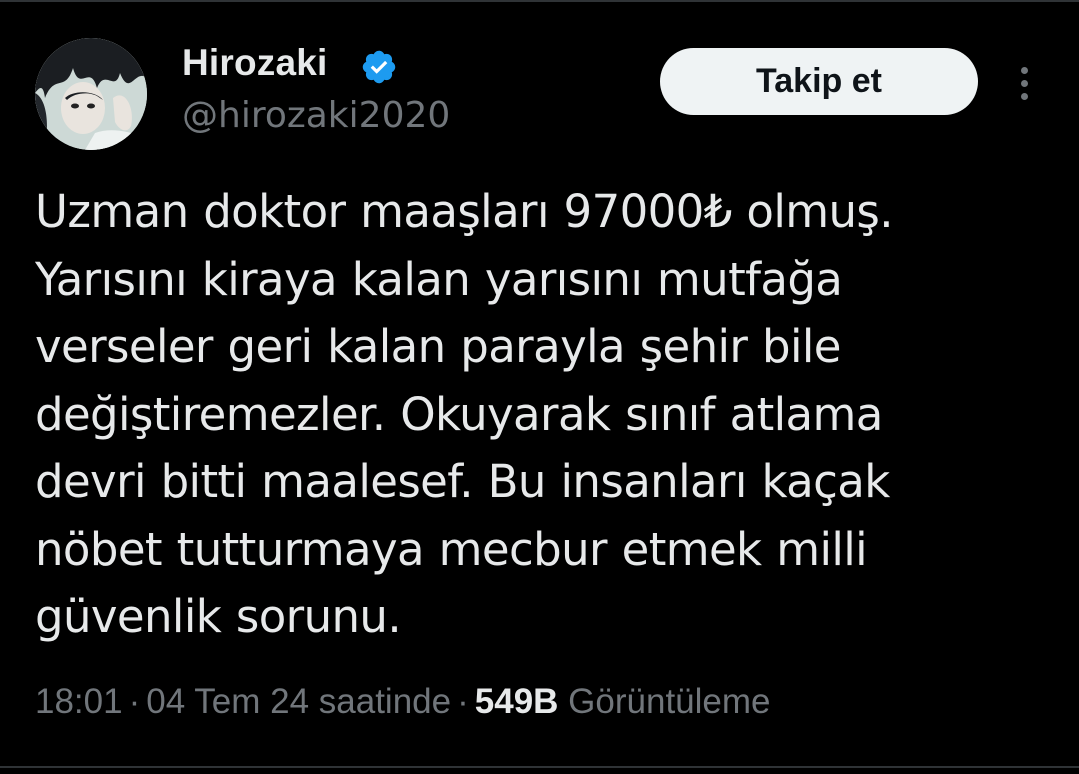 The height and width of the screenshot is (774, 1079). I want to click on tweet-text-line: verseler geri kalan parayla şehir bile, so click(438, 346).